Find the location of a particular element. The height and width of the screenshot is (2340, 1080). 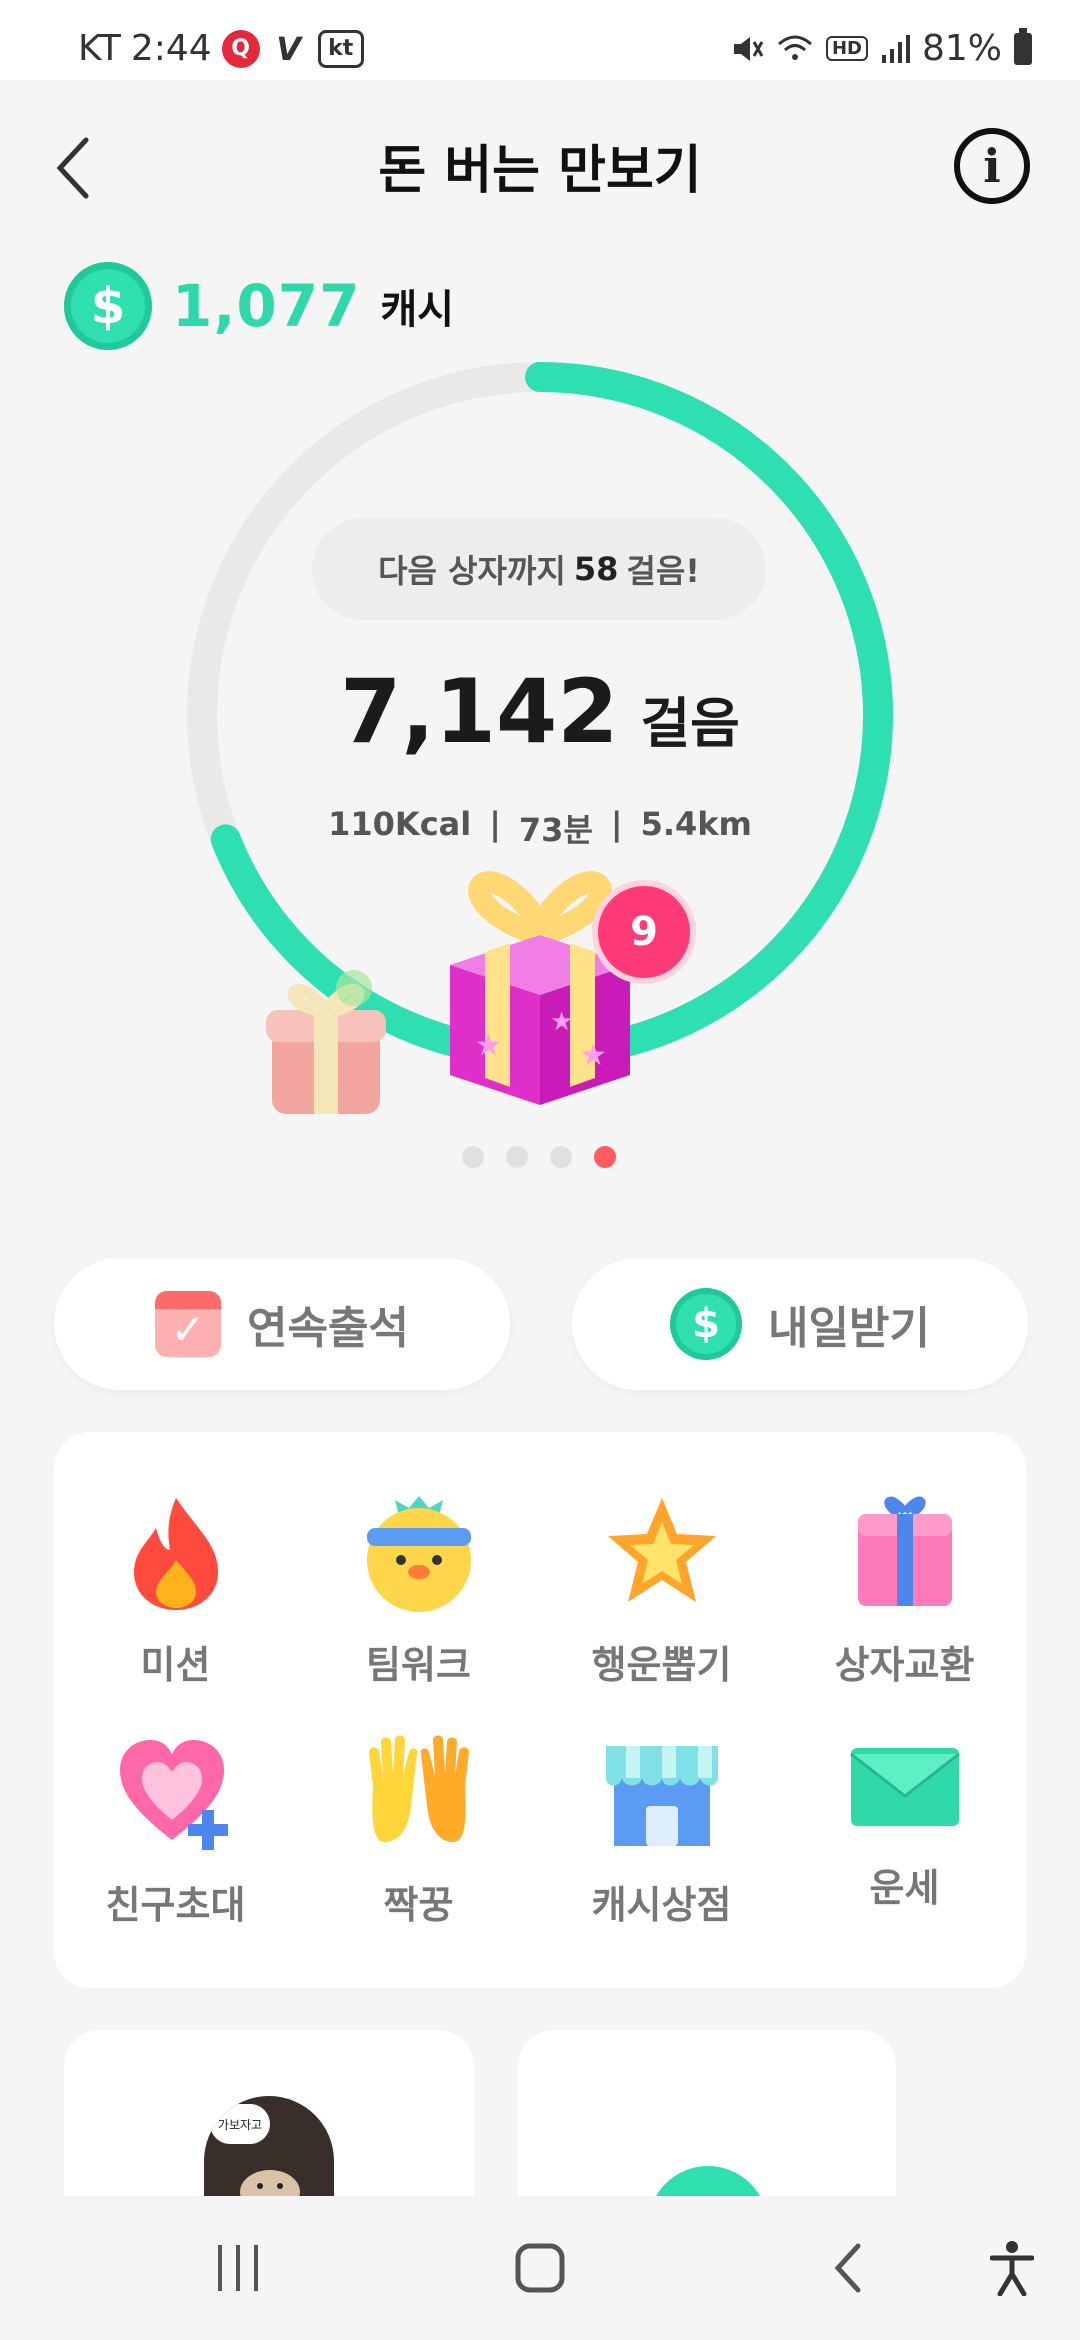

menu-label: 친구초대 is located at coordinates (175, 1905).